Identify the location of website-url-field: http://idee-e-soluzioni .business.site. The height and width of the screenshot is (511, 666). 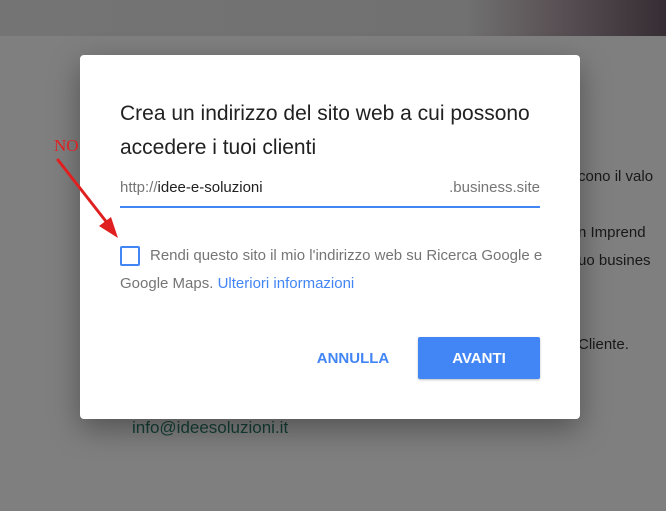
(330, 191).